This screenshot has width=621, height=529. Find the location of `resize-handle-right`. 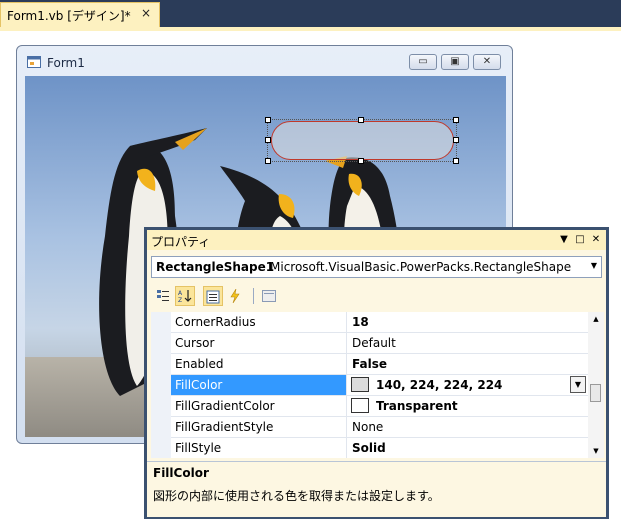

resize-handle-right is located at coordinates (456, 140).